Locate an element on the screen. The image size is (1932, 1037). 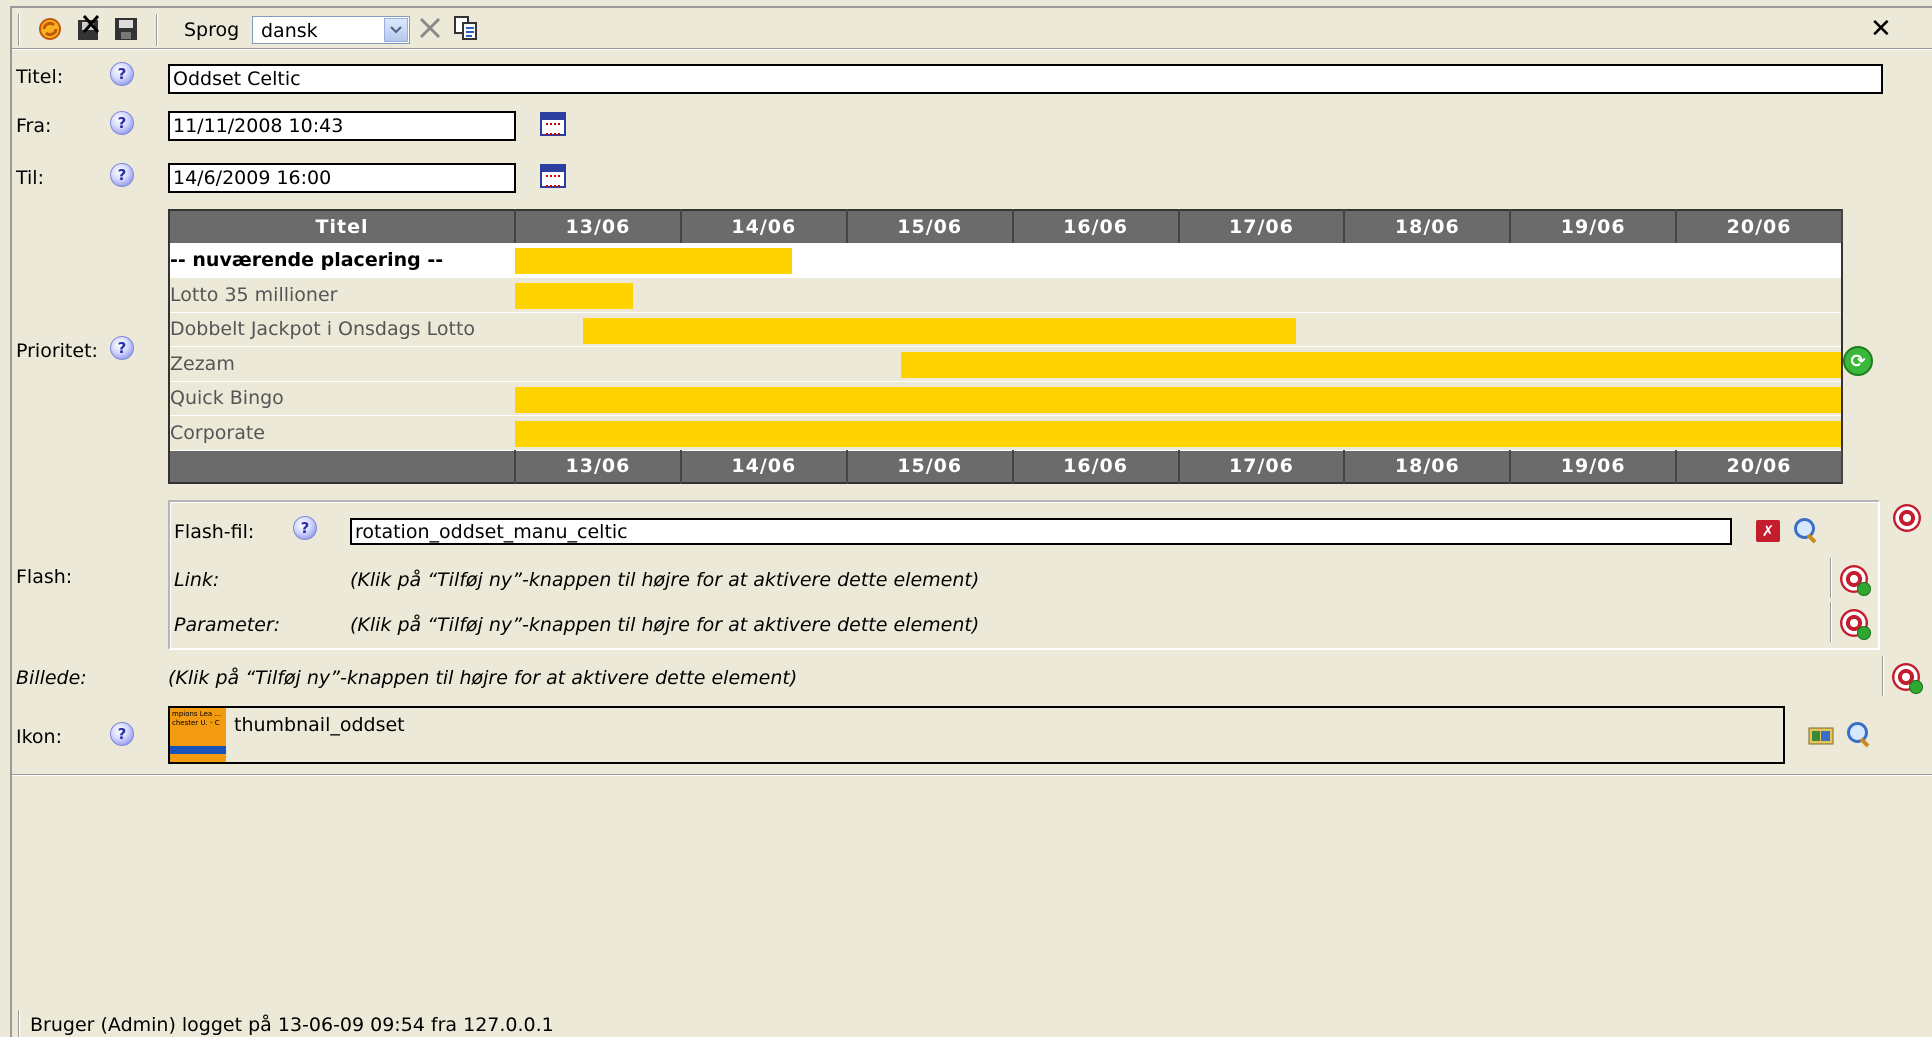
flash-link-separator is located at coordinates (1831, 578).